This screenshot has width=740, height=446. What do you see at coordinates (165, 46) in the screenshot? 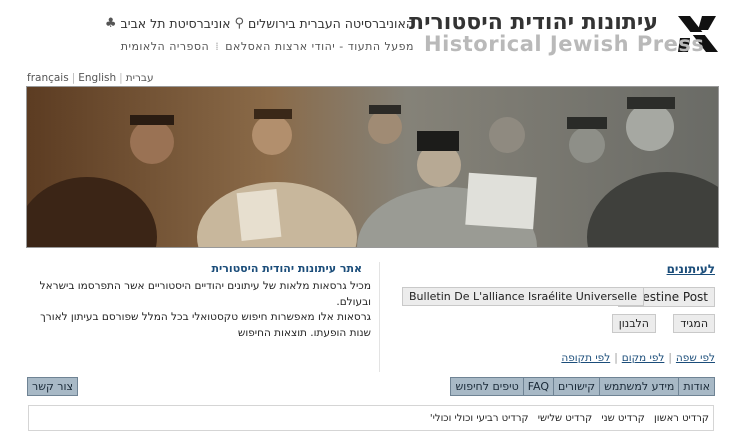
I see `national-library-link: הספריה הלאומית` at bounding box center [165, 46].